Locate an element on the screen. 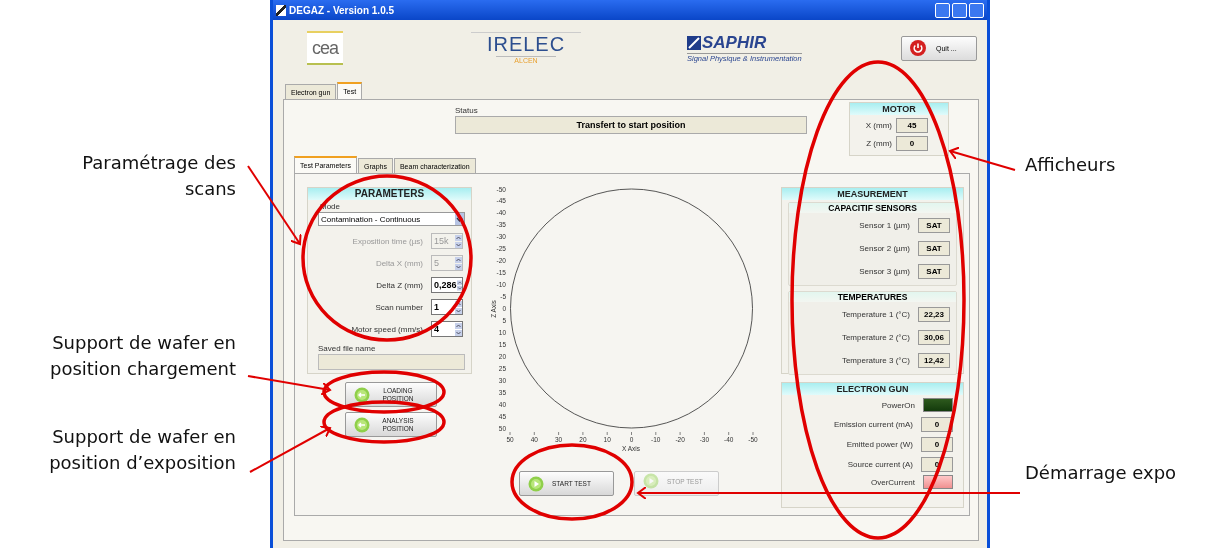 This screenshot has width=1216, height=548. field-label: Z (mm) is located at coordinates (879, 143).